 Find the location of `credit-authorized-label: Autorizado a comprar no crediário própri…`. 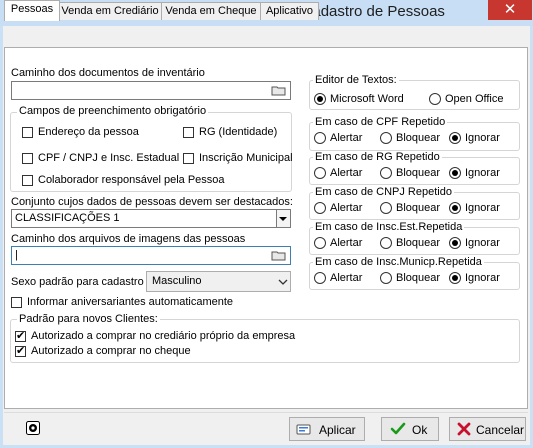

credit-authorized-label: Autorizado a comprar no crediário própri… is located at coordinates (163, 336).